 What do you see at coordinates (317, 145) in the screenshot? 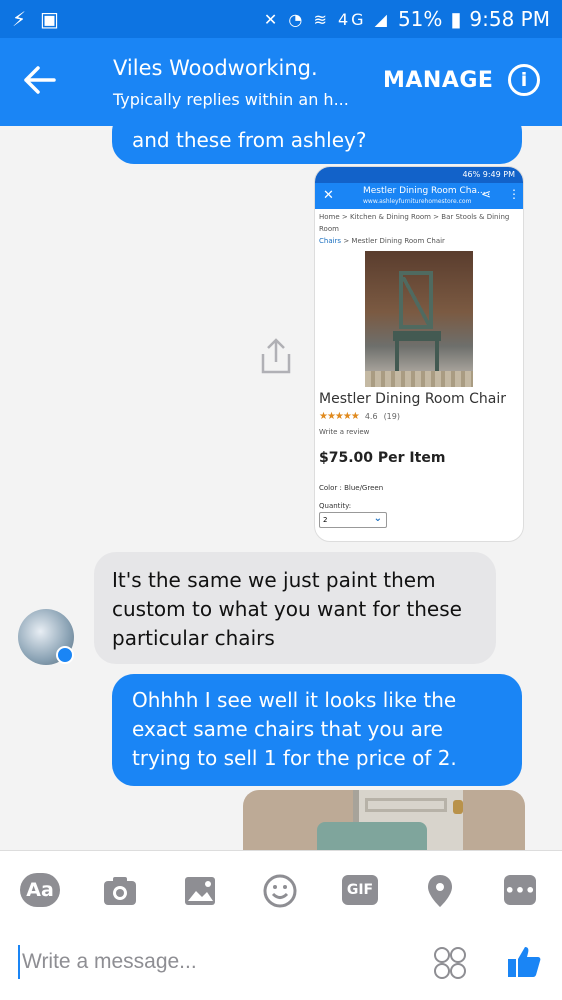
I see `outgoing-message: and these from ashley?` at bounding box center [317, 145].